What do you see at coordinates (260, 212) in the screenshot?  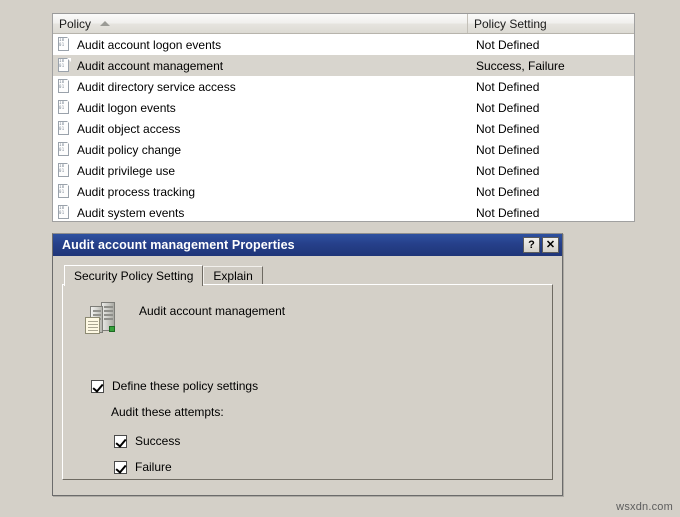 I see `cell-policy: 10 01 Audit system events` at bounding box center [260, 212].